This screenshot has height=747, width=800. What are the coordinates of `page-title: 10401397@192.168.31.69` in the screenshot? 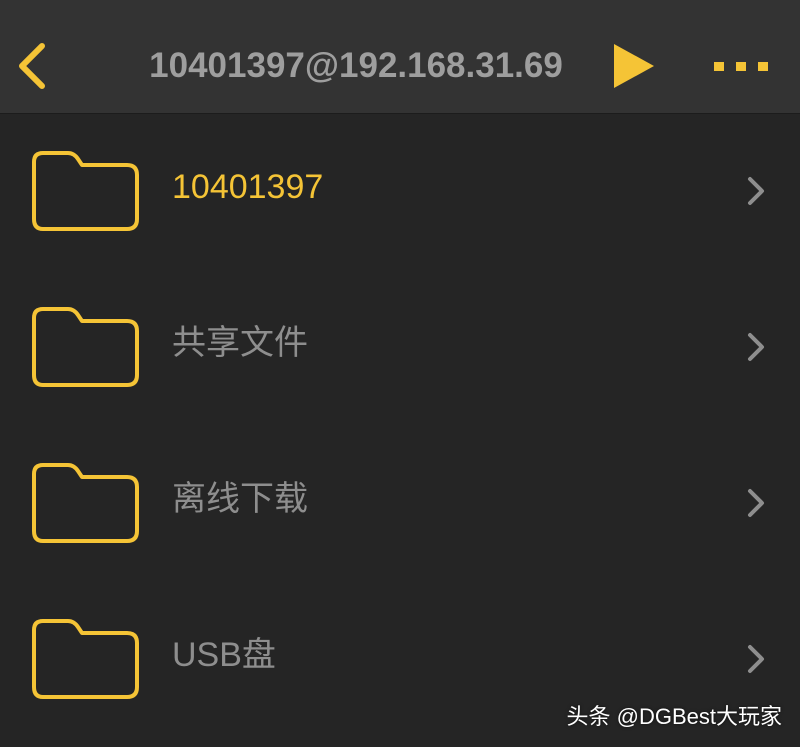 It's located at (356, 65).